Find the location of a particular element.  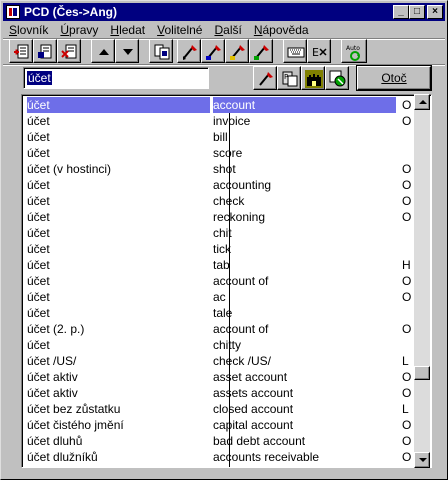

list-item: účet bez zůstatku closed account L is located at coordinates (227, 409).